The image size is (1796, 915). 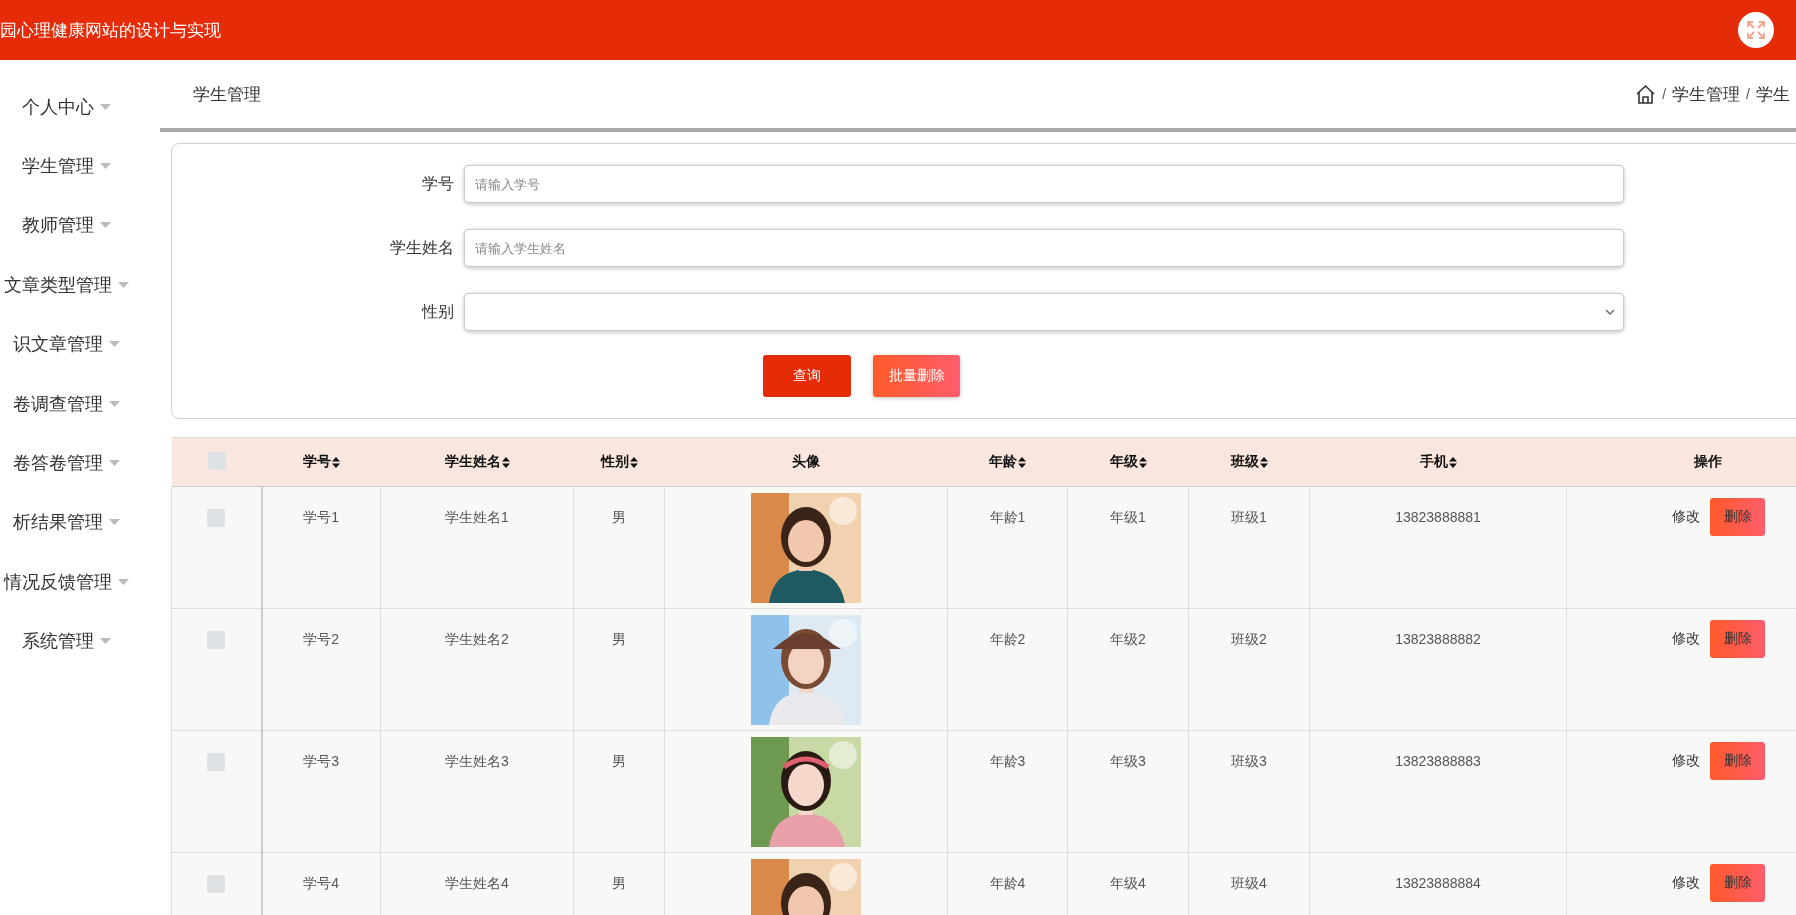 I want to click on column-header: 手机, so click(x=1438, y=462).